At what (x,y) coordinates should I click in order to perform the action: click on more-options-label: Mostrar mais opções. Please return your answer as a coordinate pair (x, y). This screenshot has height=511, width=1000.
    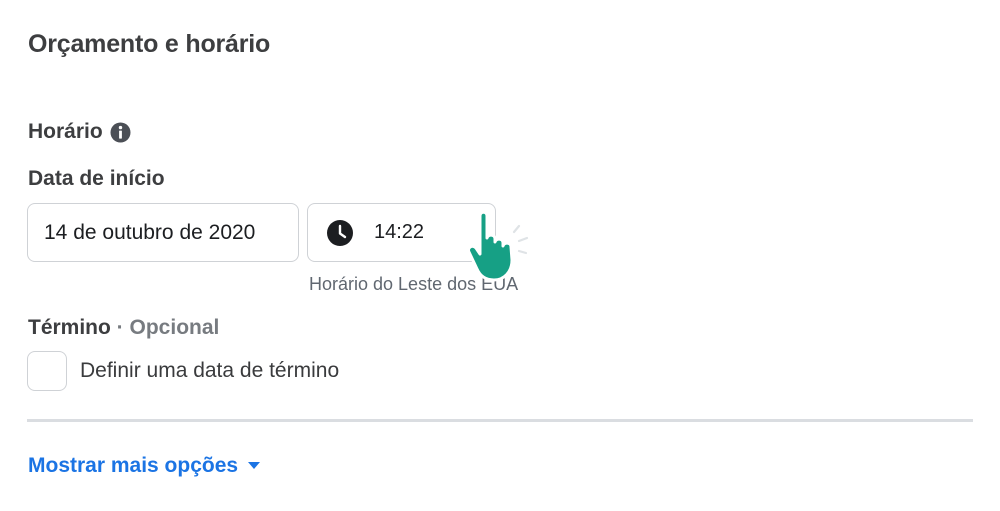
    Looking at the image, I should click on (133, 466).